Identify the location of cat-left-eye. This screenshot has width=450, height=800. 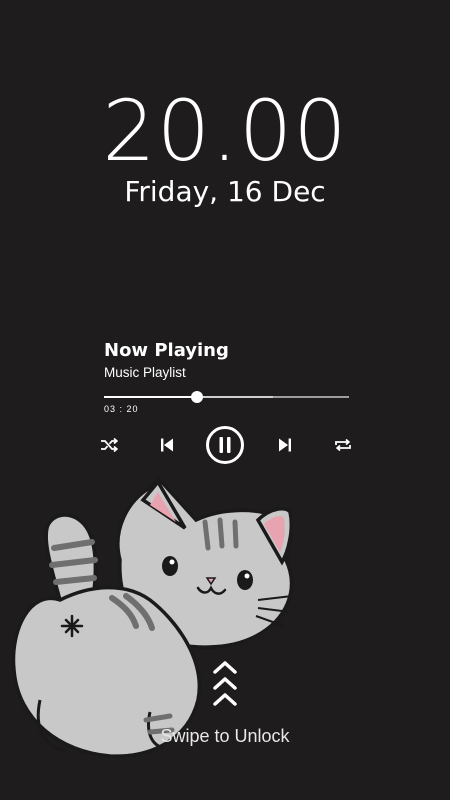
(170, 566).